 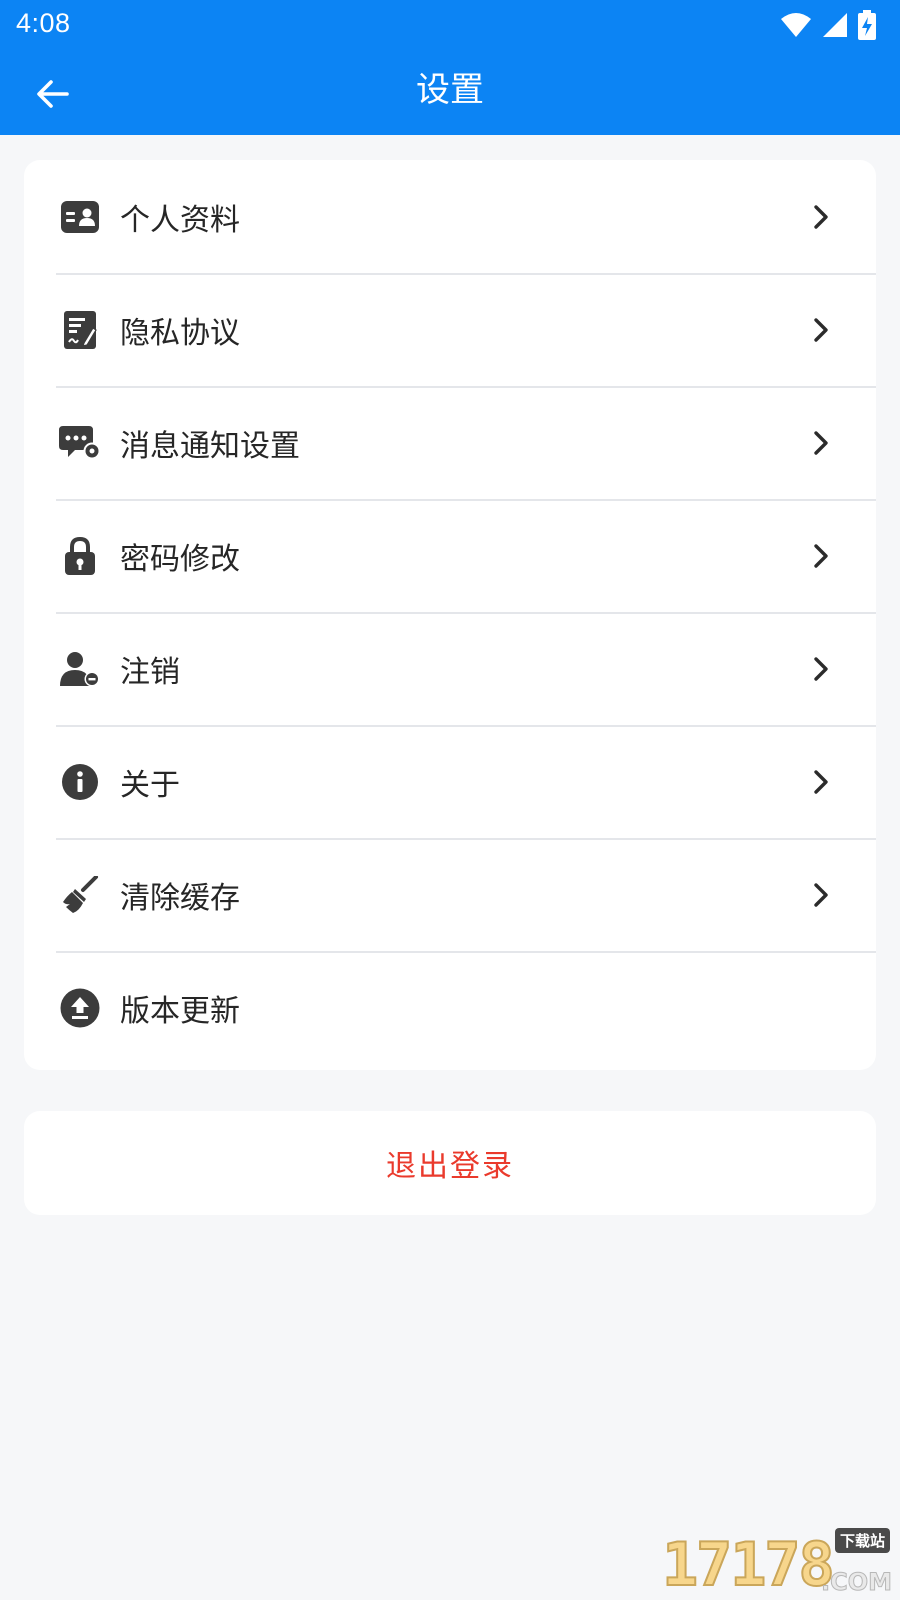 I want to click on signed-document-icon, so click(x=80, y=330).